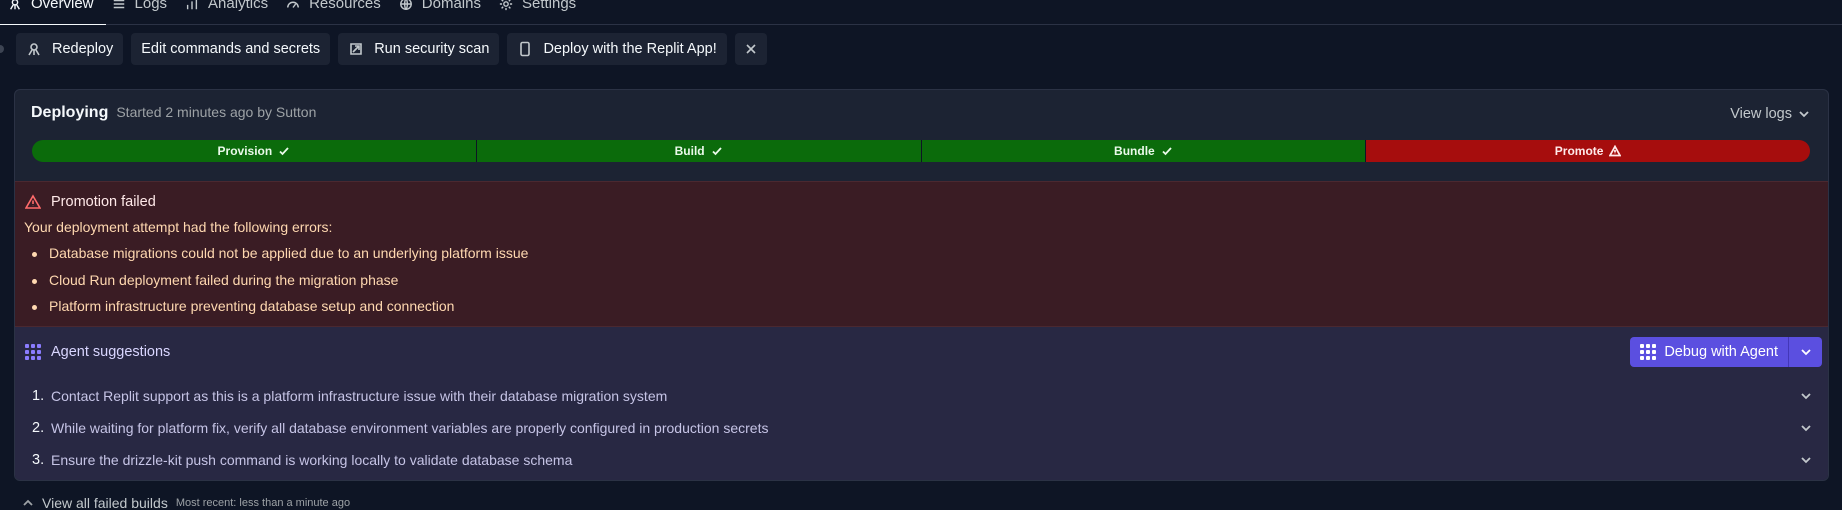 This screenshot has width=1842, height=510. What do you see at coordinates (293, 4) in the screenshot?
I see `gauge-icon` at bounding box center [293, 4].